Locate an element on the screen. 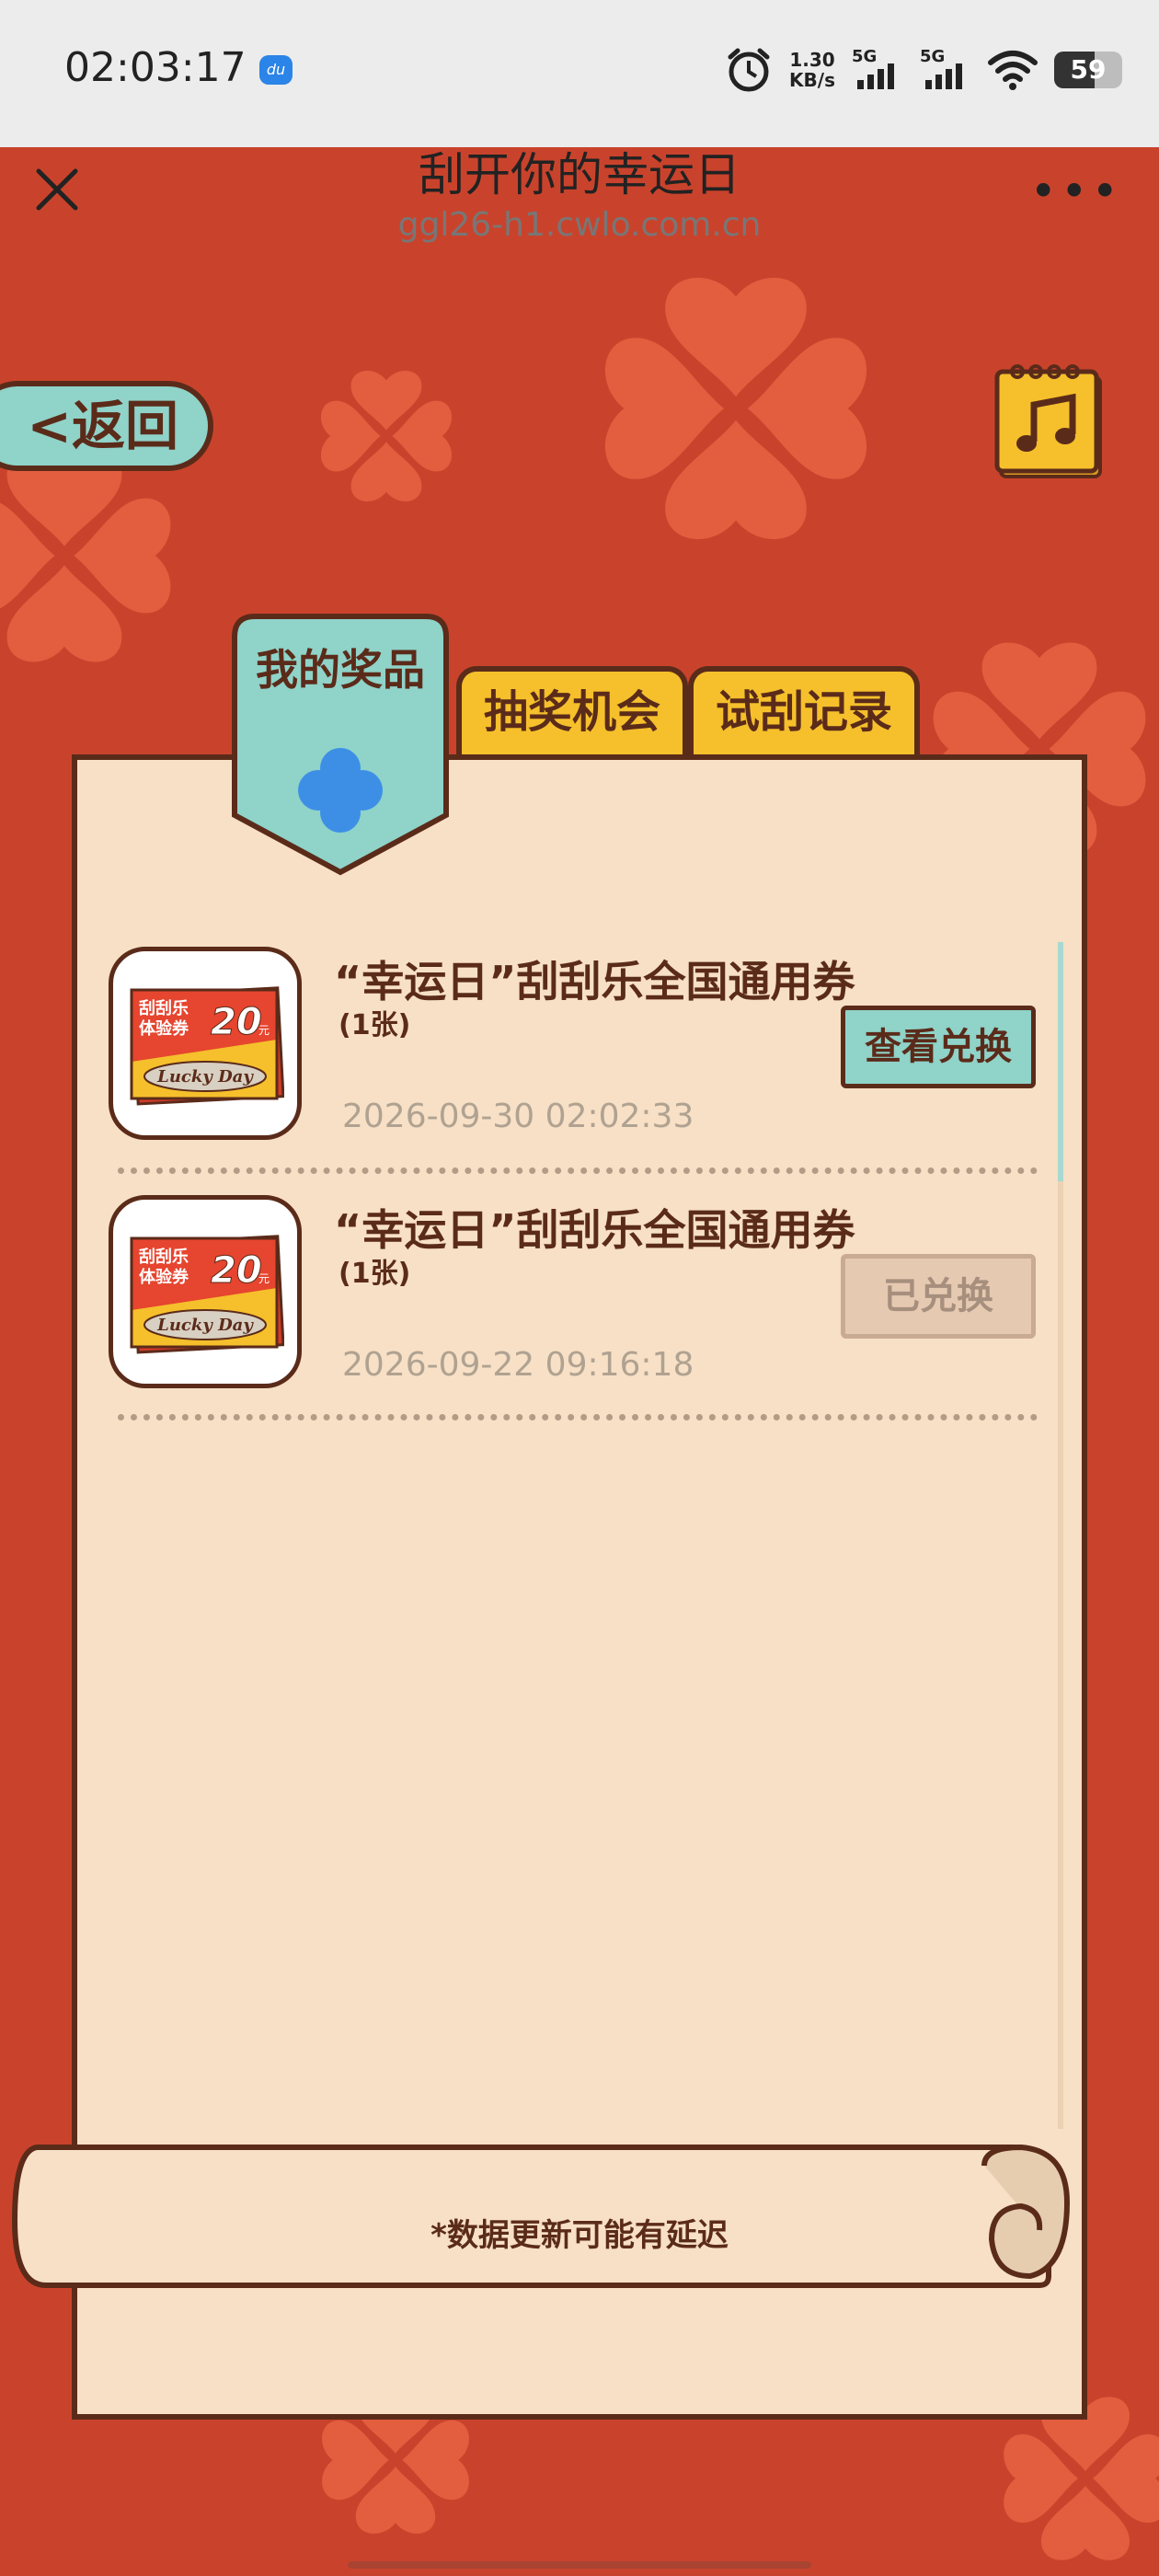 This screenshot has height=2576, width=1159. view-redeem-button: 查看兑换 is located at coordinates (938, 1047).